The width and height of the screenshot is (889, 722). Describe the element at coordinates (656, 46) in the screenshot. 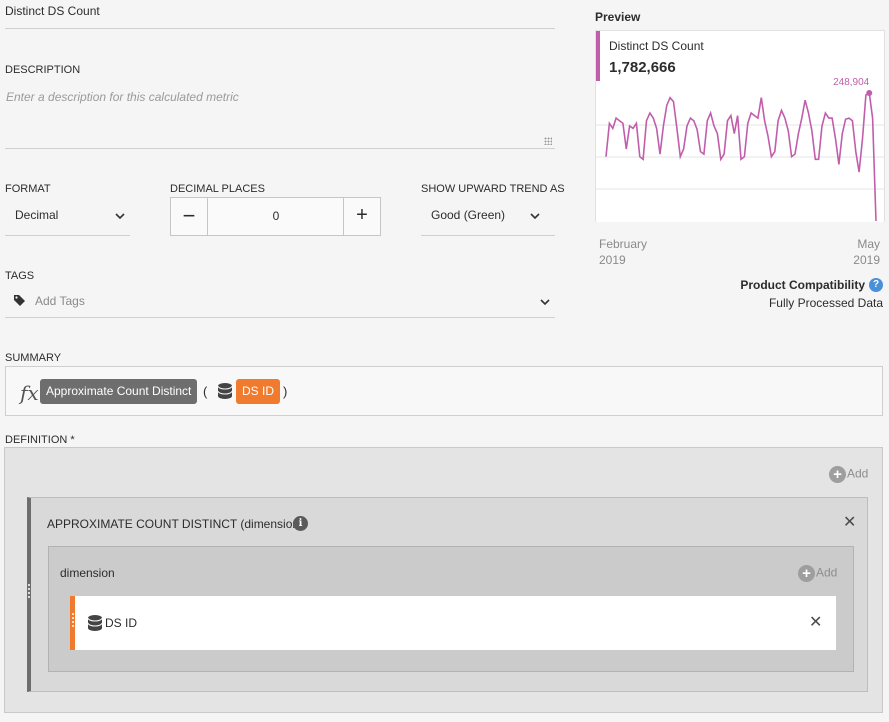

I see `preview-metric-name: Distinct DS Count` at that location.